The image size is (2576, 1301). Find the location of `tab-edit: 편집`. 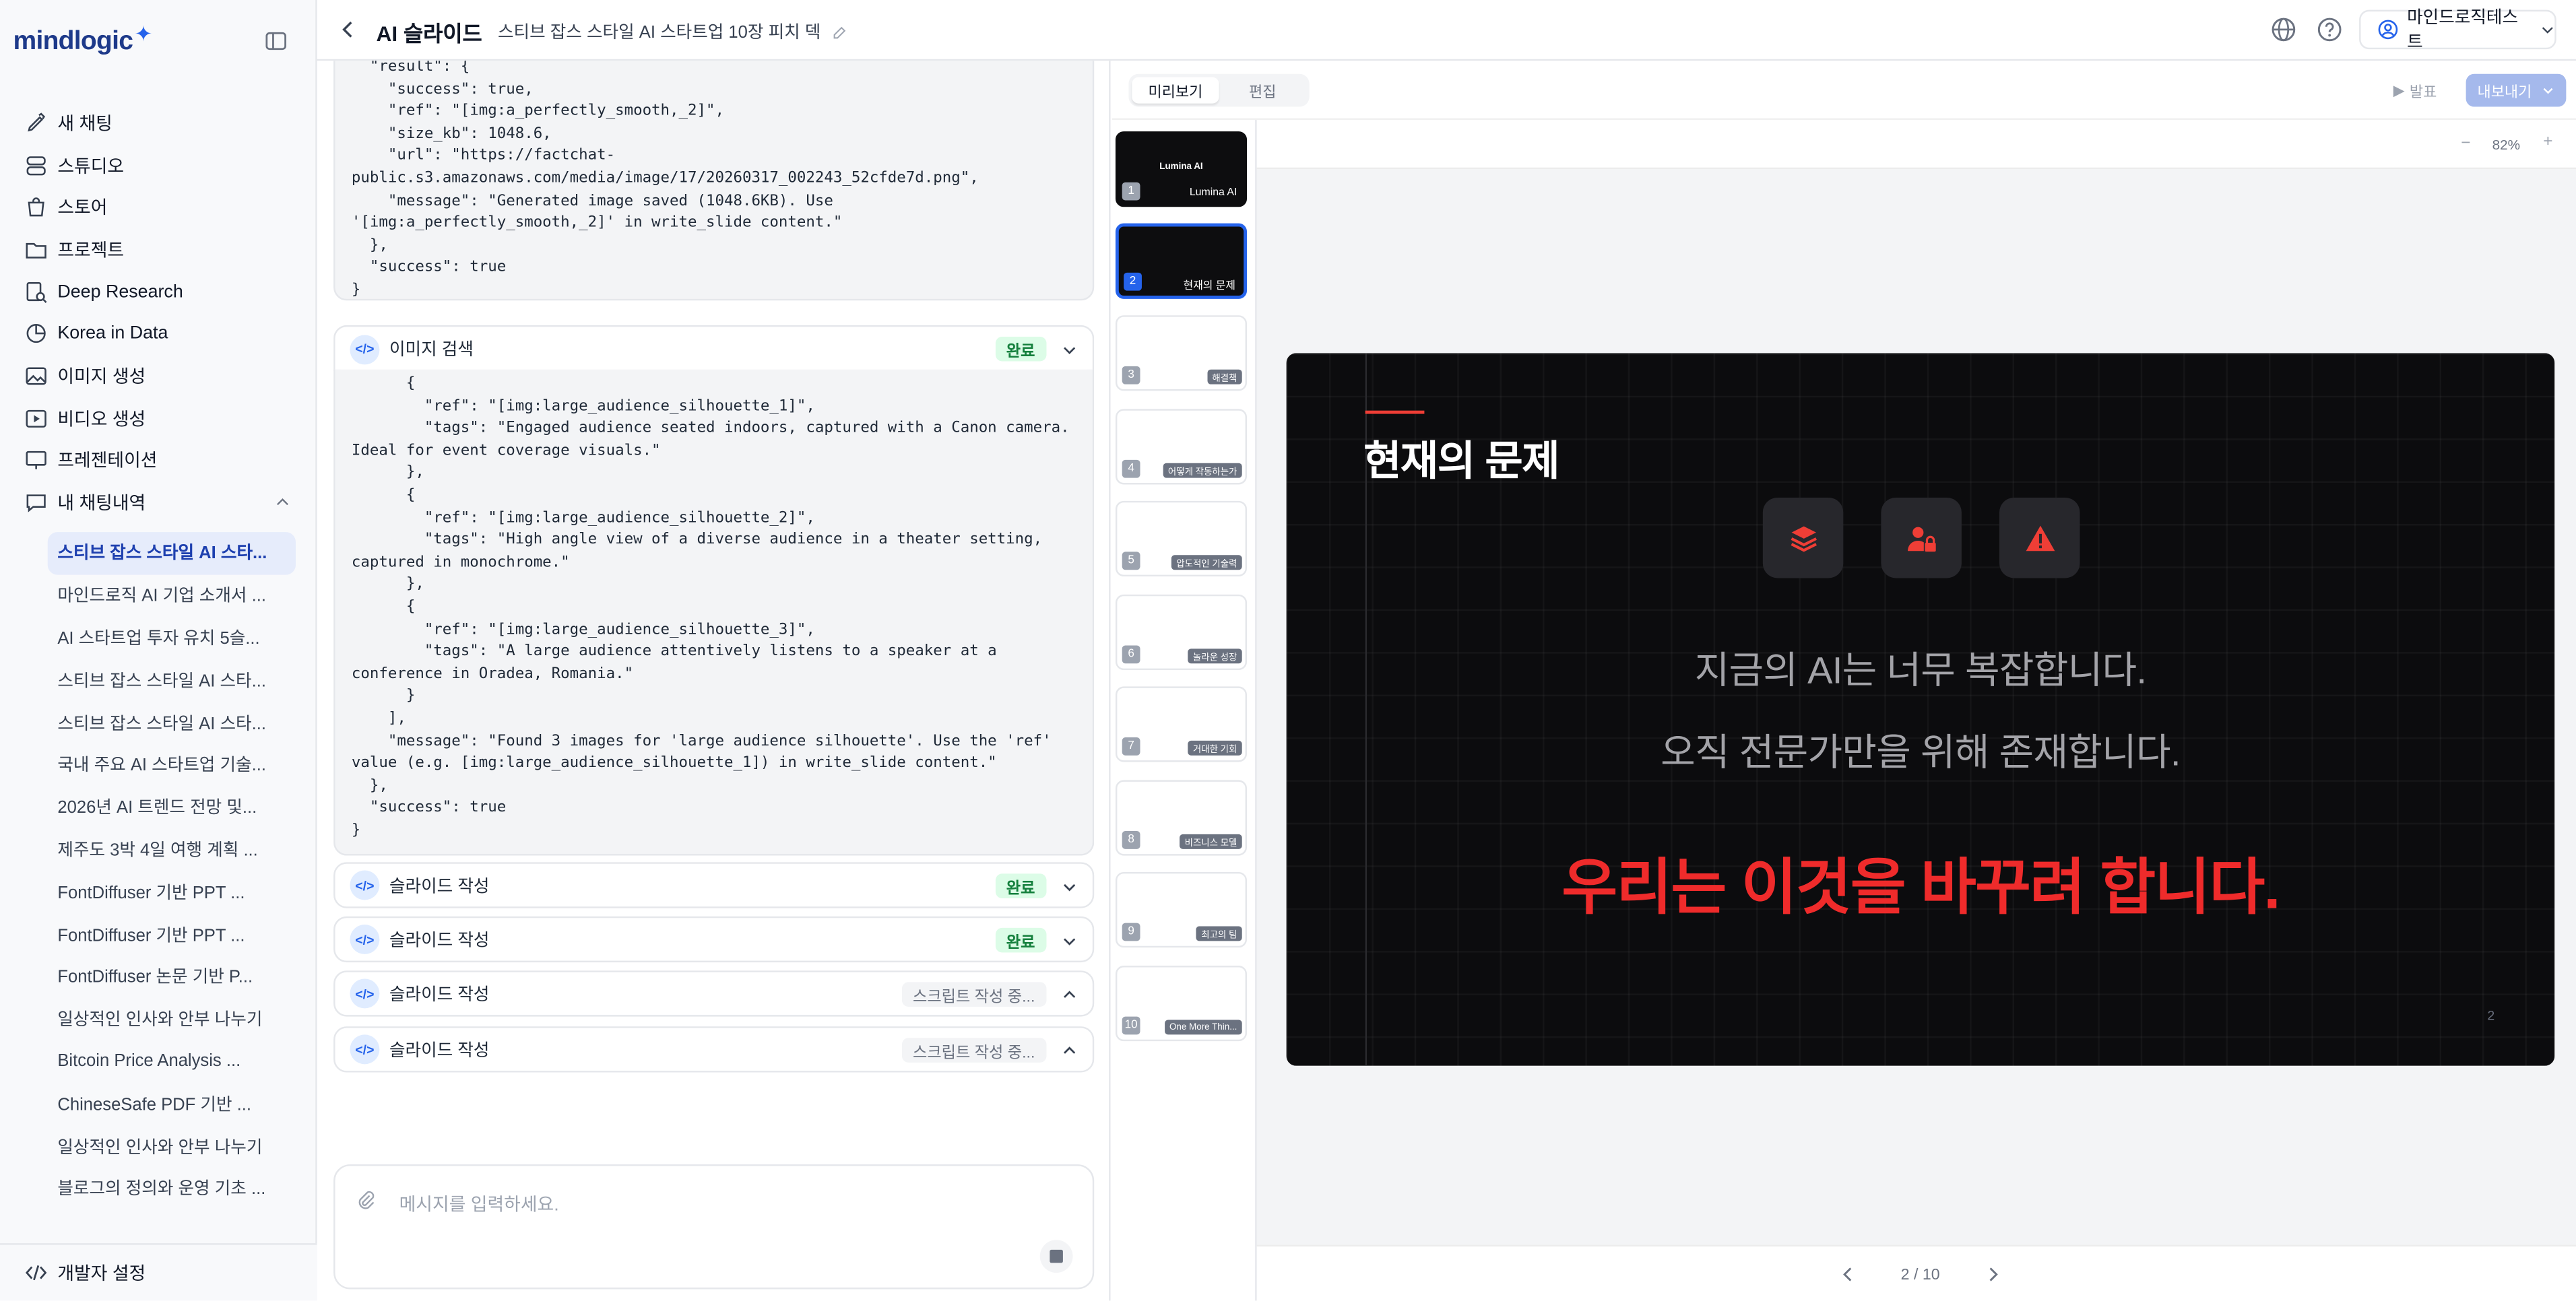

tab-edit: 편집 is located at coordinates (1262, 90).